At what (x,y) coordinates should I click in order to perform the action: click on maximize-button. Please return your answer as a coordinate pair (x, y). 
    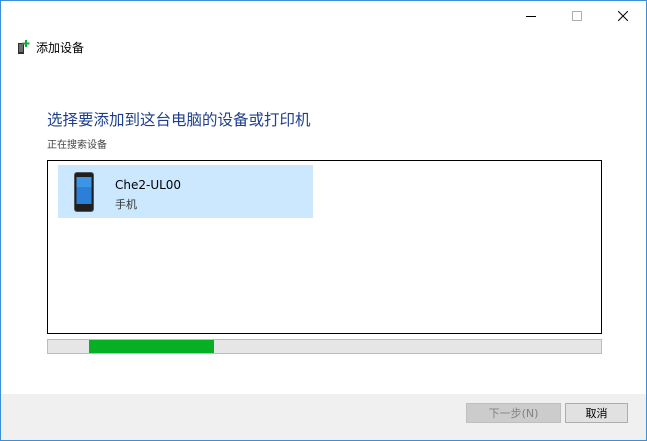
    Looking at the image, I should click on (577, 16).